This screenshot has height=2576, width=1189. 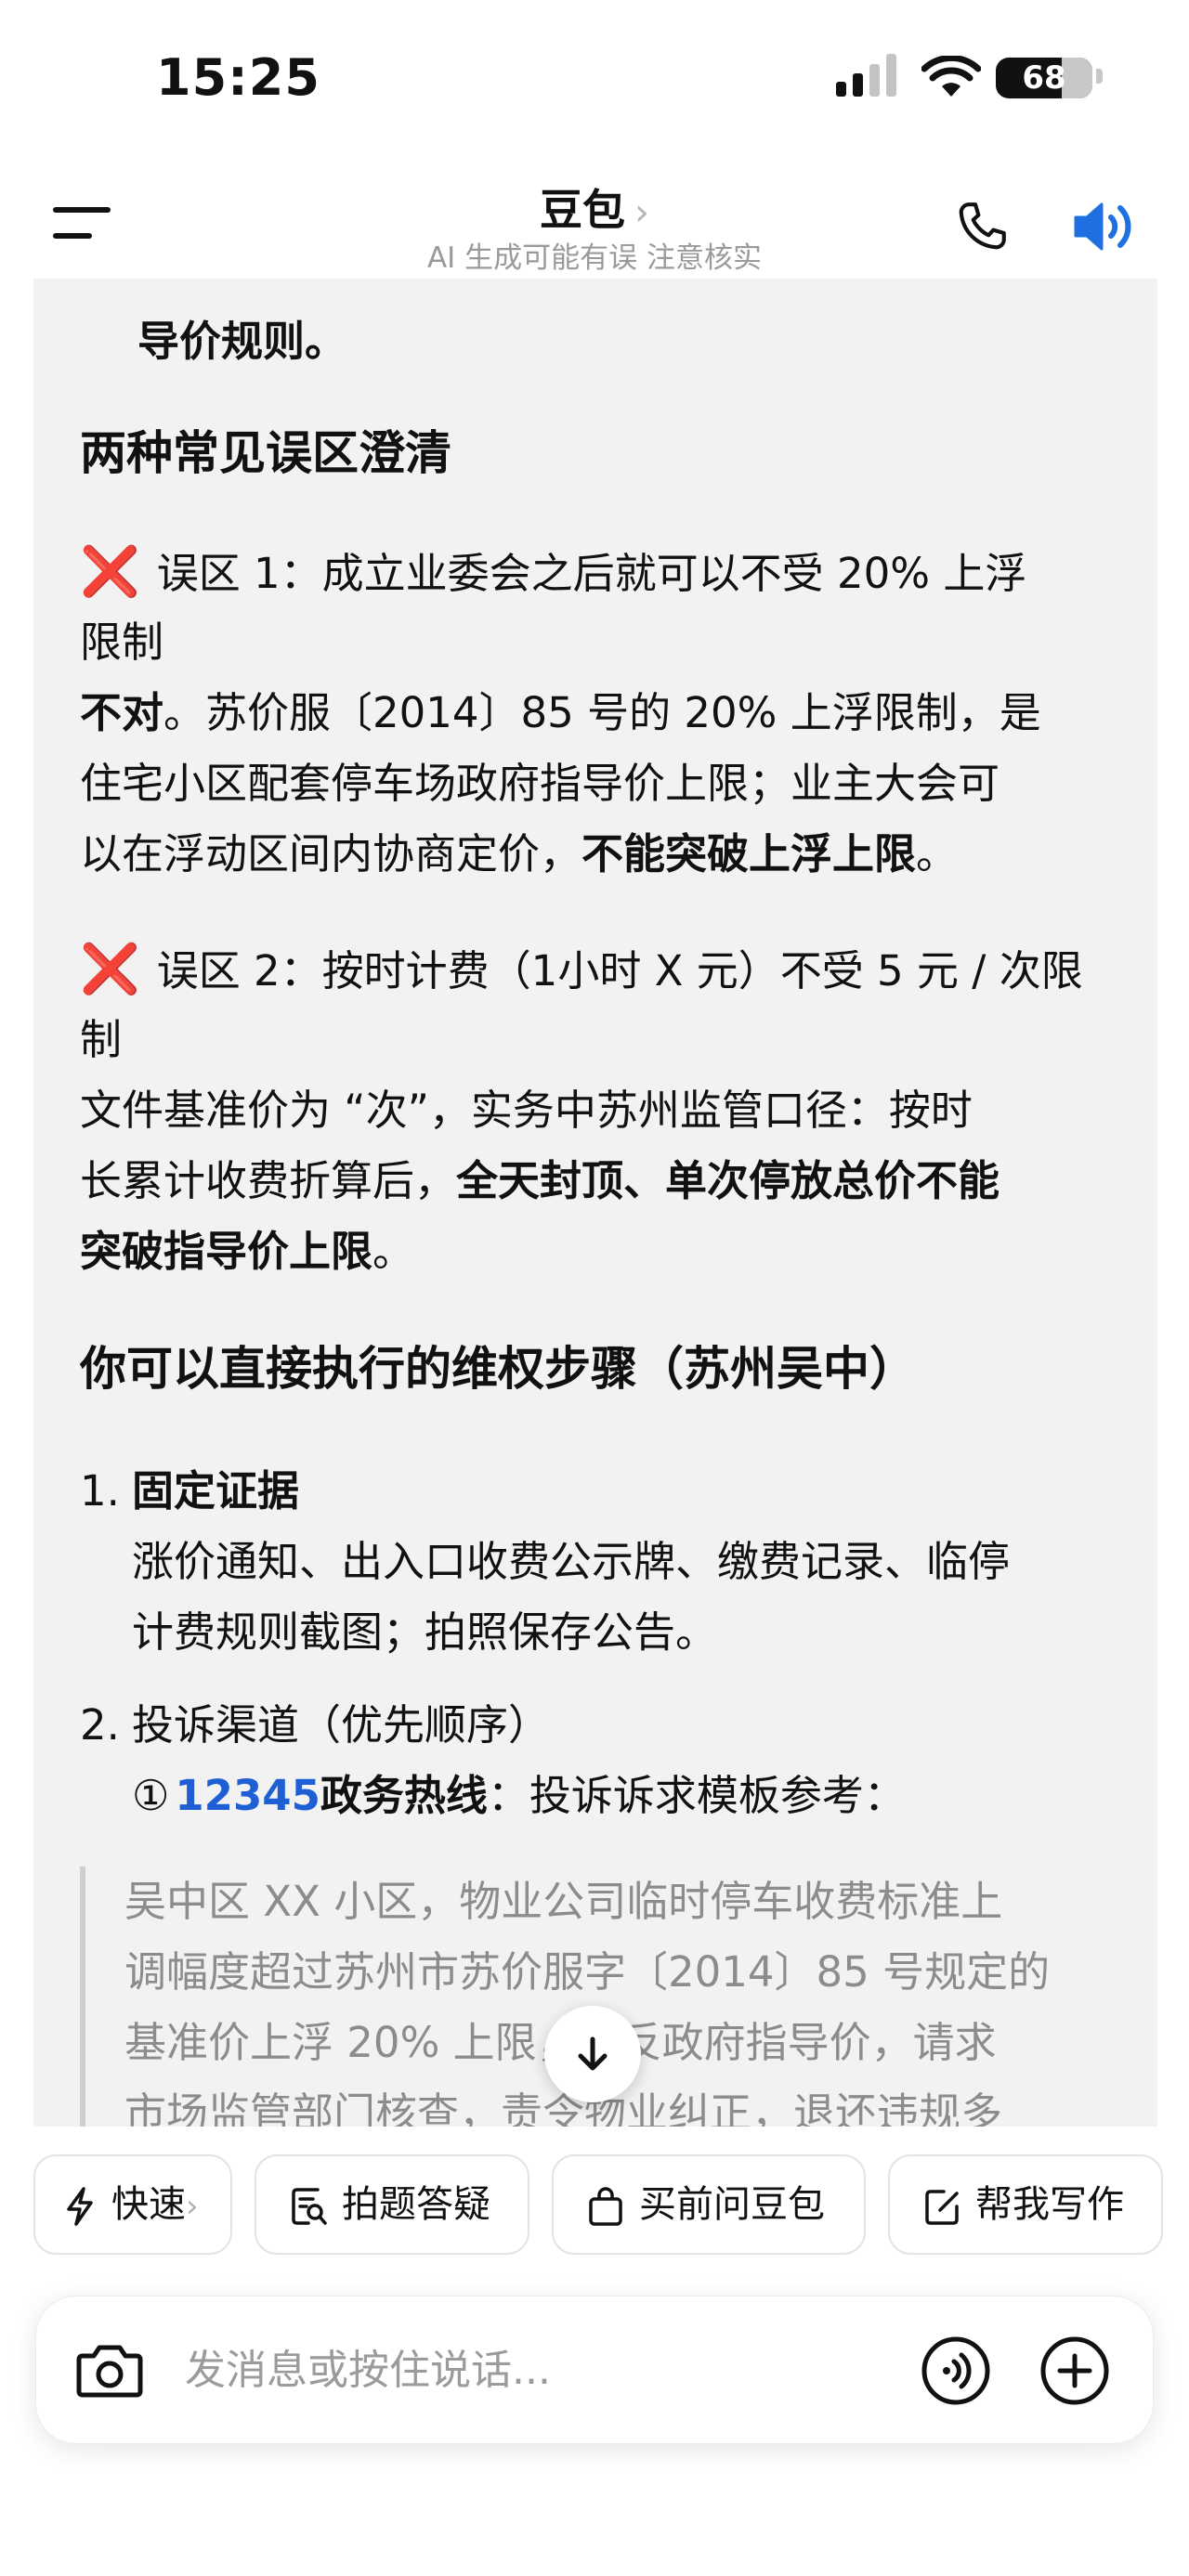 What do you see at coordinates (605, 2206) in the screenshot?
I see `shopping-bag-icon` at bounding box center [605, 2206].